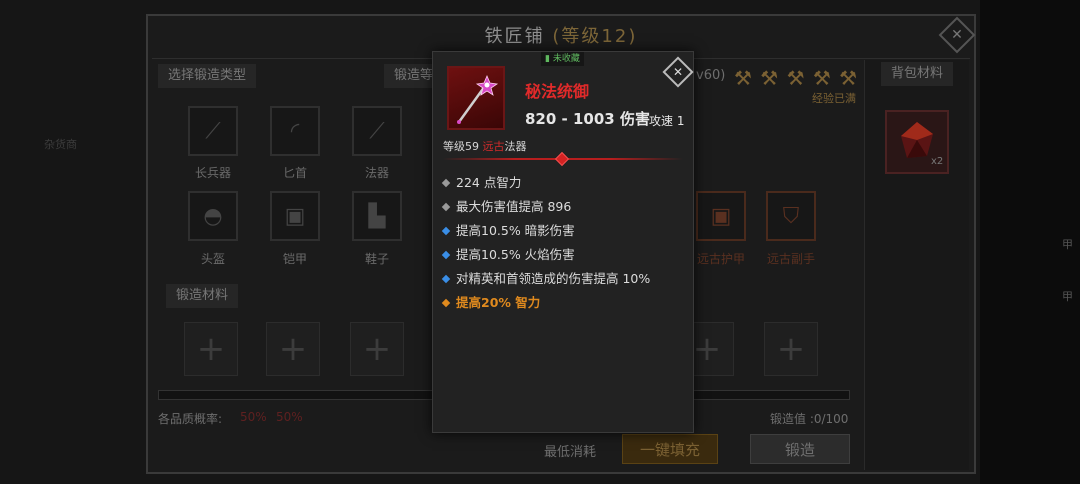 Image resolution: width=1080 pixels, height=484 pixels. I want to click on stat-text: 最大伤害值提高 896, so click(514, 206).